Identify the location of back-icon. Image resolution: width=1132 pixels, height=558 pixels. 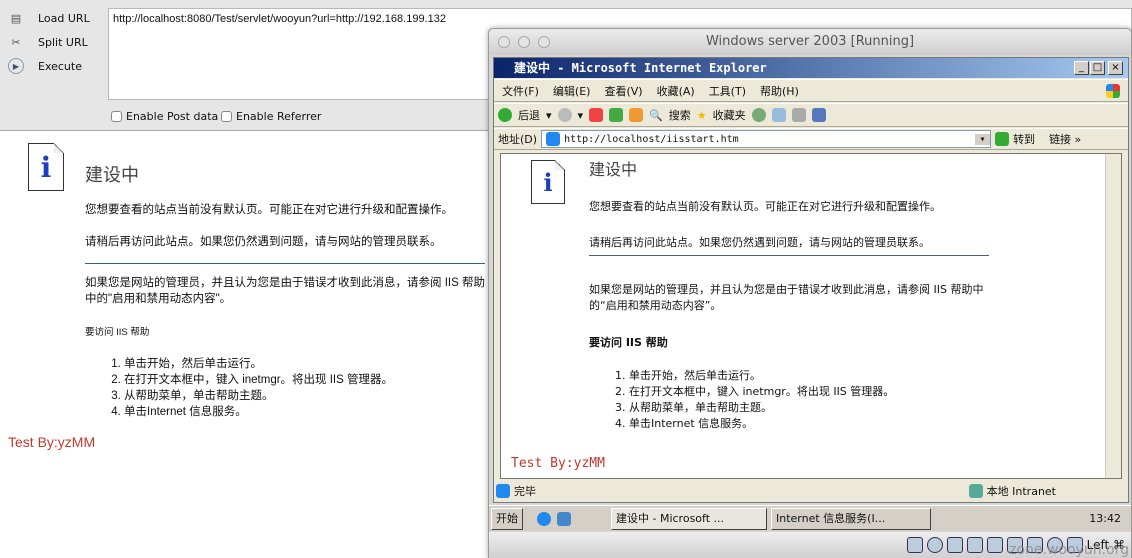
(505, 115).